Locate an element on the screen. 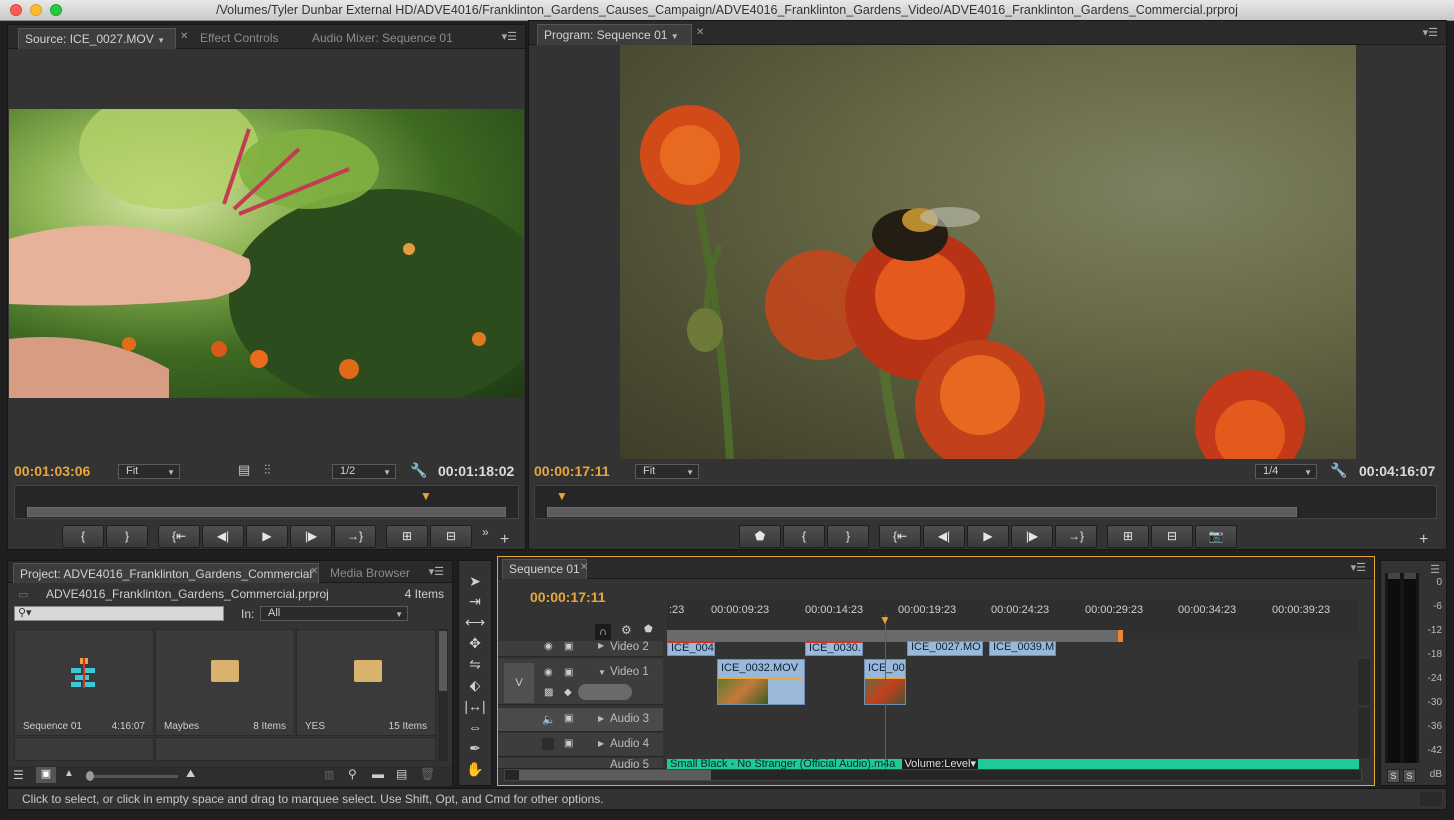  new-item-icon: ▤ is located at coordinates (401, 774).